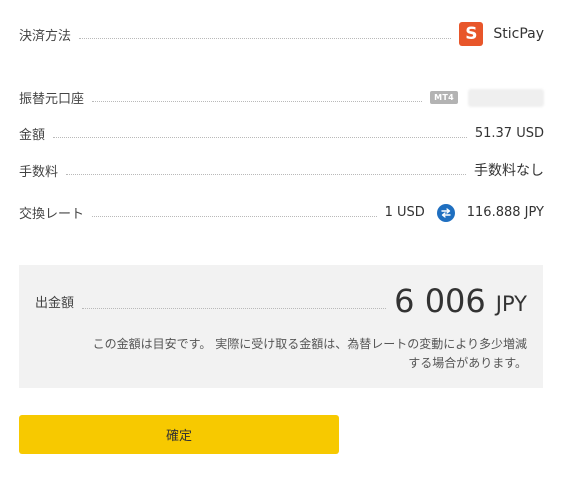 Image resolution: width=563 pixels, height=479 pixels. I want to click on payment-method-row: 決済方法 S SticPay, so click(281, 34).